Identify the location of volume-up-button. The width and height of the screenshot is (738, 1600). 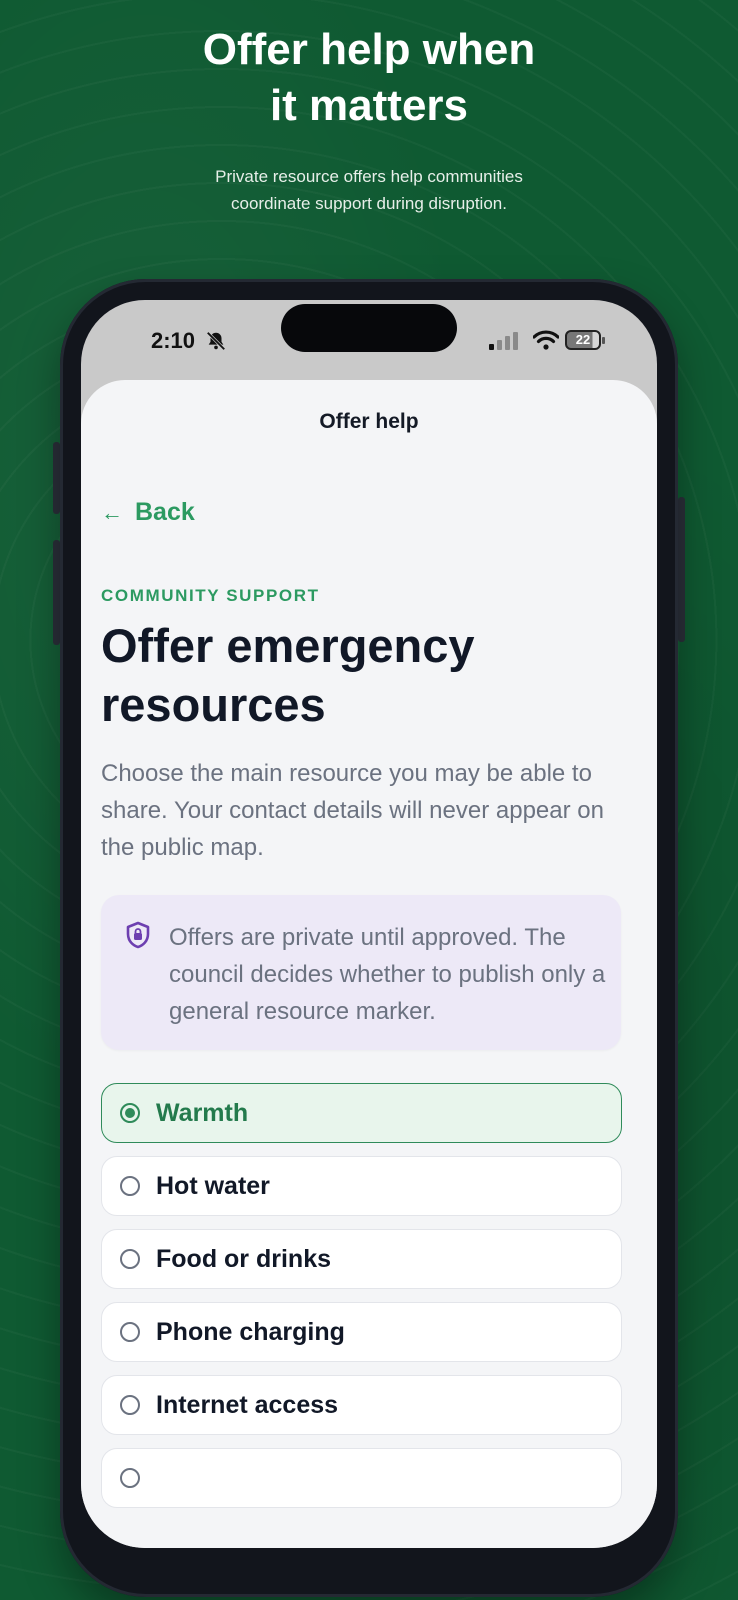
(56, 478).